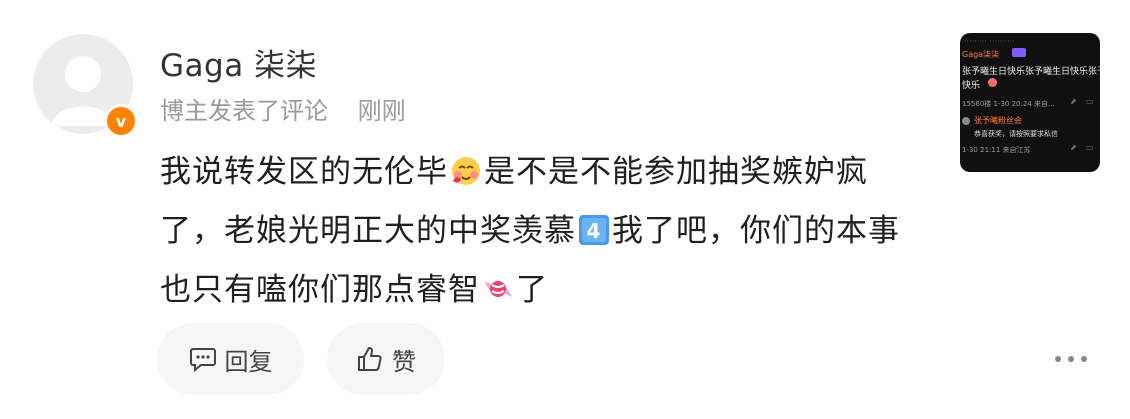 The height and width of the screenshot is (419, 1130). What do you see at coordinates (466, 177) in the screenshot?
I see `blushing-face-emoji` at bounding box center [466, 177].